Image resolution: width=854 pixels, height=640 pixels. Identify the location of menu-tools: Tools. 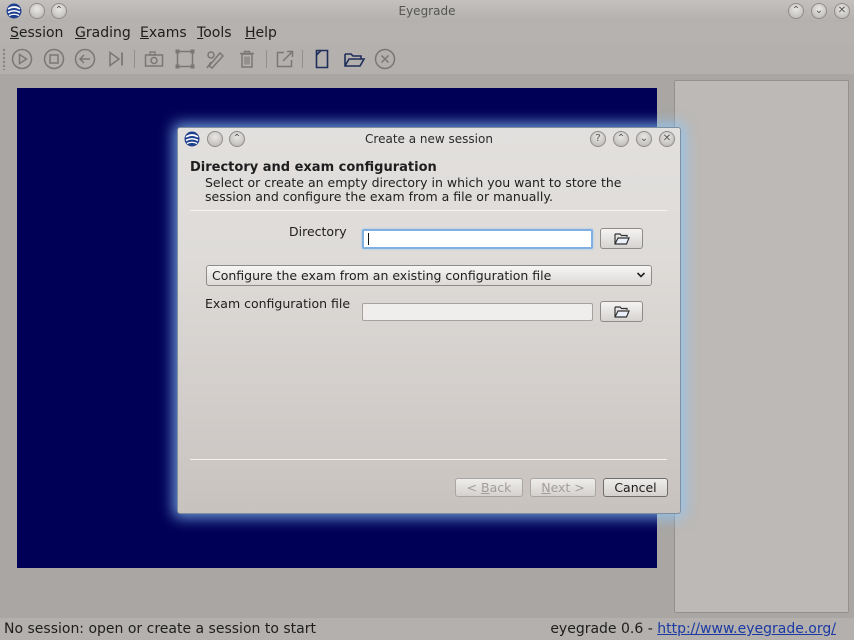
(214, 33).